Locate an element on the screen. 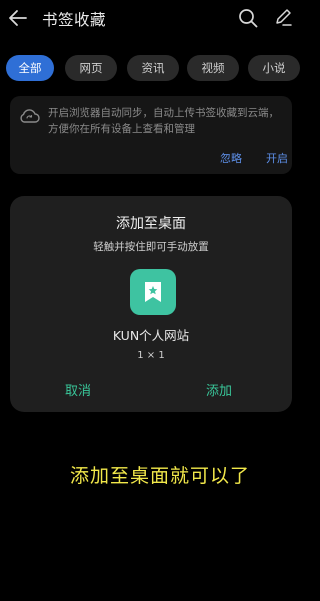 The image size is (320, 601). back-arrow-icon is located at coordinates (18, 18).